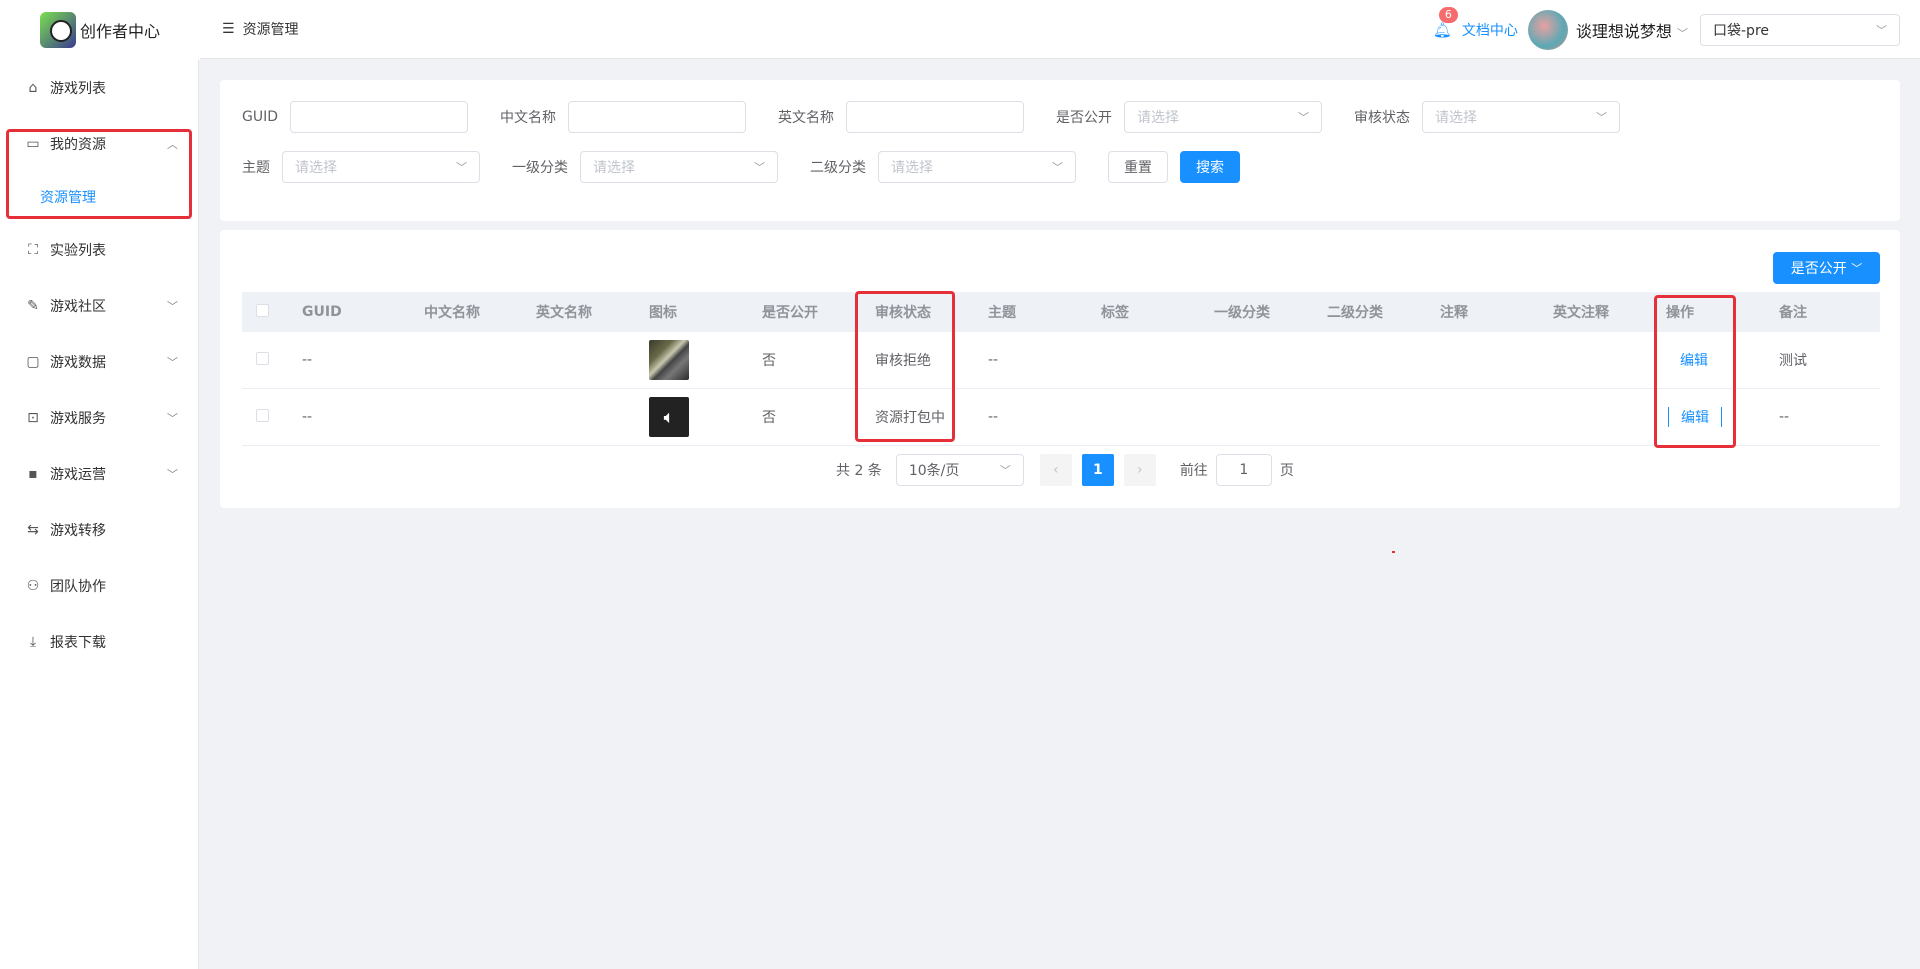  Describe the element at coordinates (663, 313) in the screenshot. I see `col-icon: 图标` at that location.